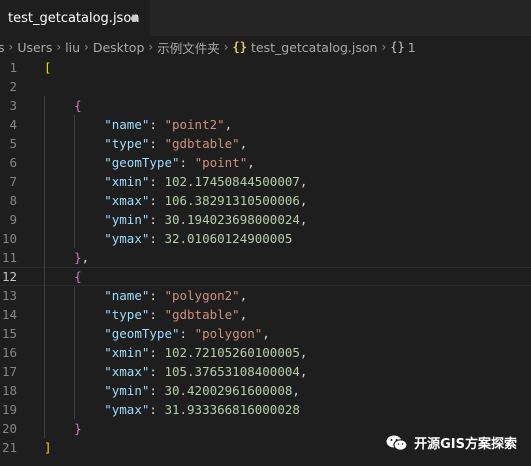  Describe the element at coordinates (188, 47) in the screenshot. I see `breadcrumb-item-folder: 示例文件夹` at that location.